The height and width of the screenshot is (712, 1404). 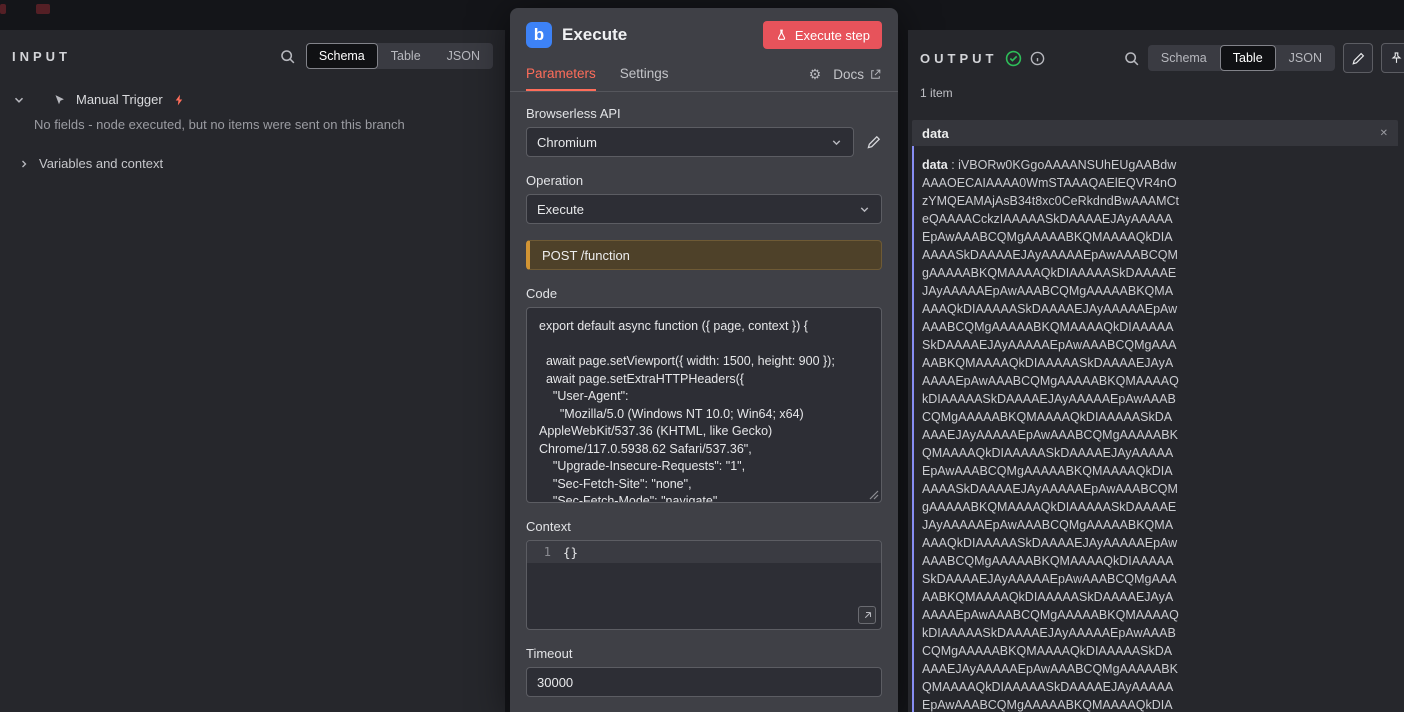 I want to click on output-data-key: data, so click(x=935, y=165).